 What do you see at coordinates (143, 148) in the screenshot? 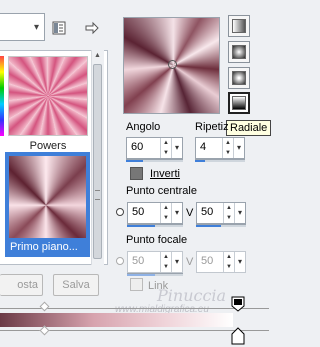
I see `angolo-value: 60` at bounding box center [143, 148].